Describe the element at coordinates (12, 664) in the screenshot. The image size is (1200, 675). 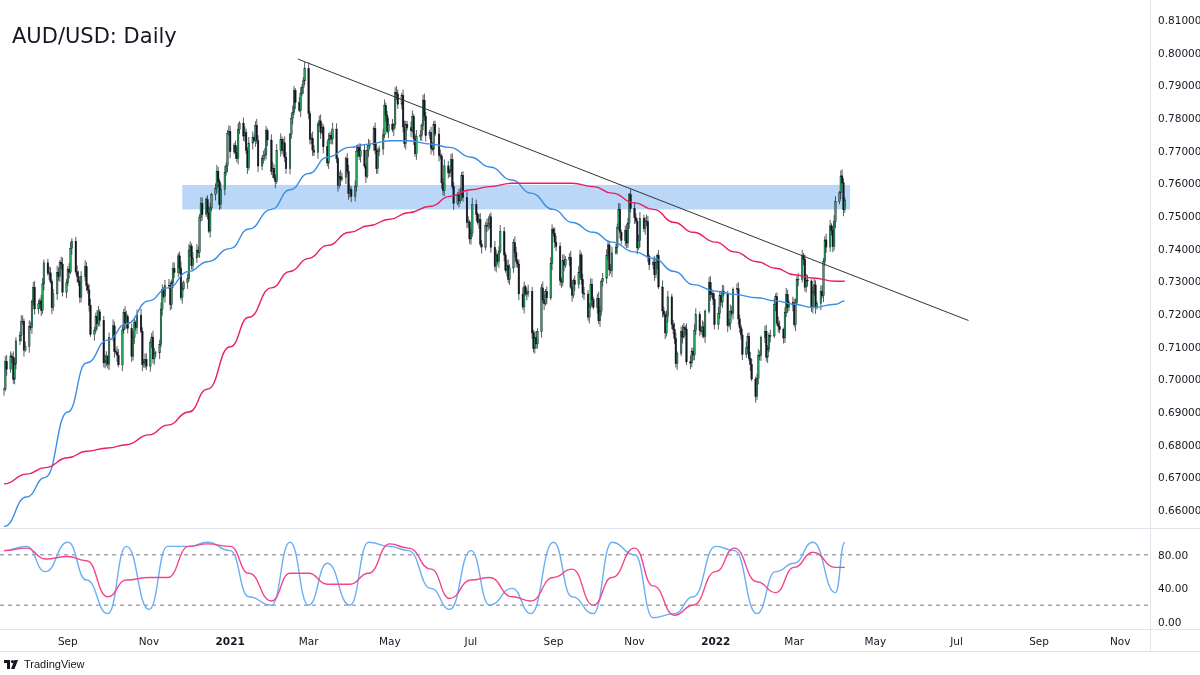
I see `logo-icon` at that location.